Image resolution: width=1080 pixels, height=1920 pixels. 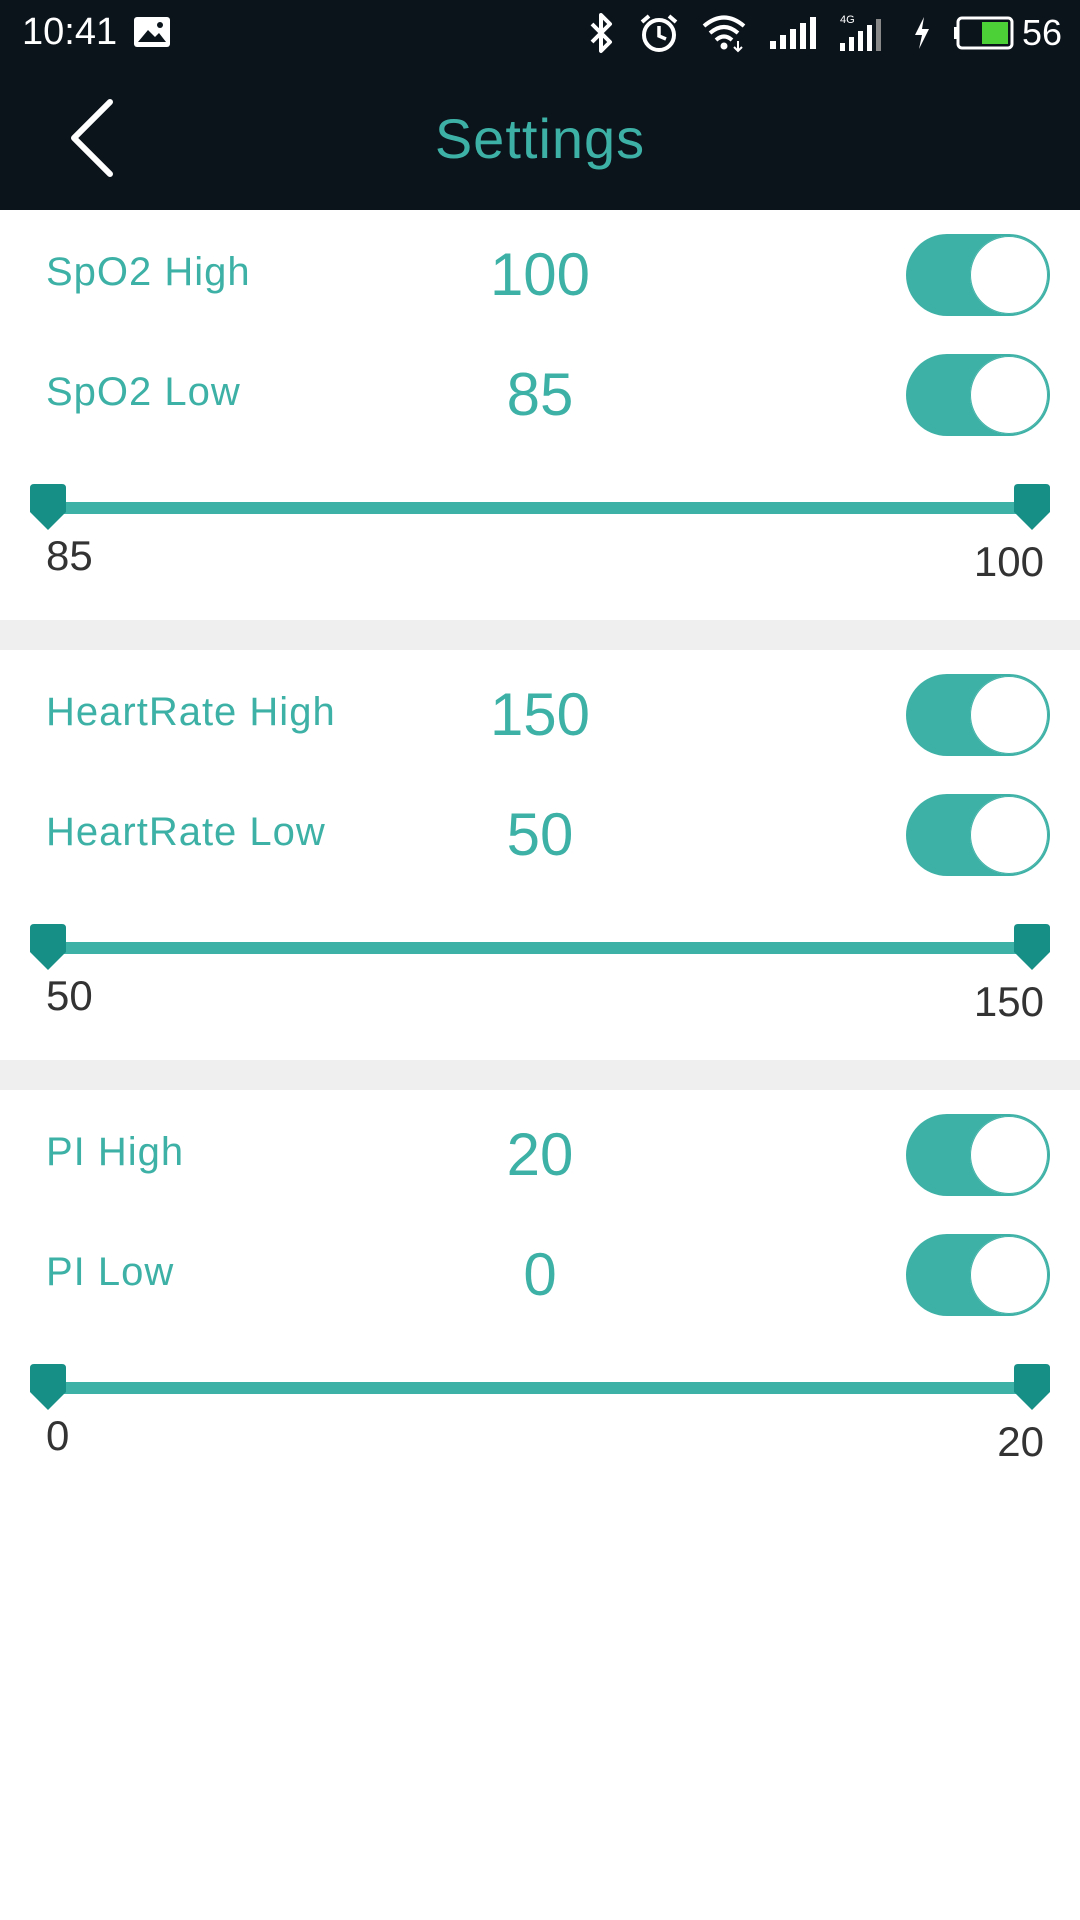 I want to click on pi-range-slider: 0 20, so click(x=540, y=1413).